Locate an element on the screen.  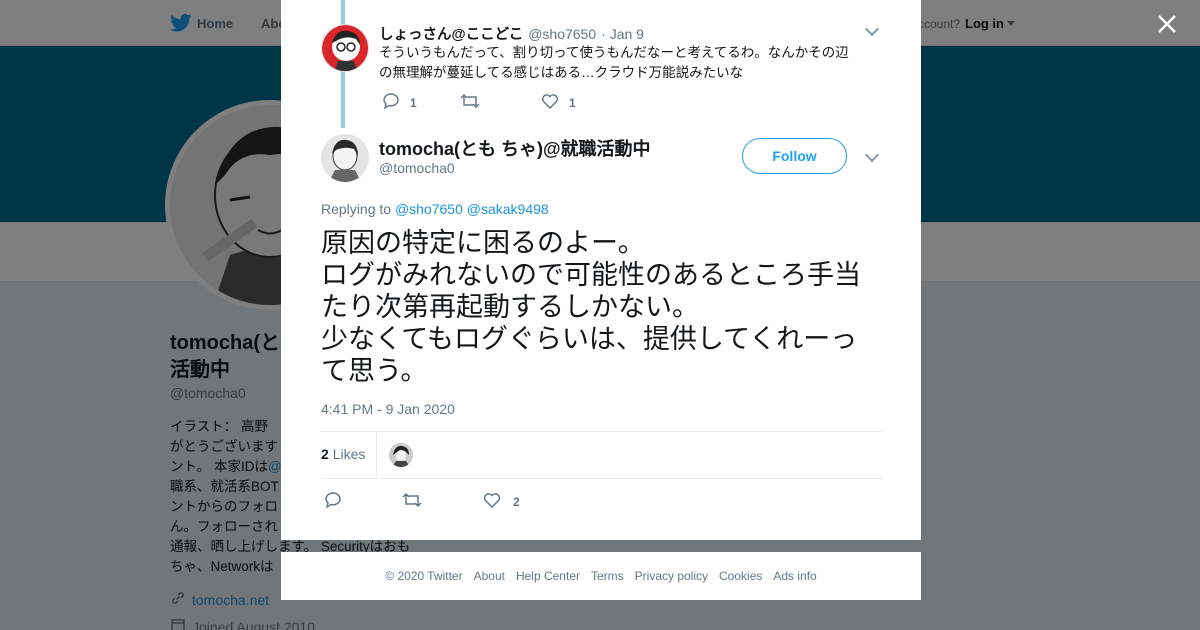
main-reply-button is located at coordinates (333, 501).